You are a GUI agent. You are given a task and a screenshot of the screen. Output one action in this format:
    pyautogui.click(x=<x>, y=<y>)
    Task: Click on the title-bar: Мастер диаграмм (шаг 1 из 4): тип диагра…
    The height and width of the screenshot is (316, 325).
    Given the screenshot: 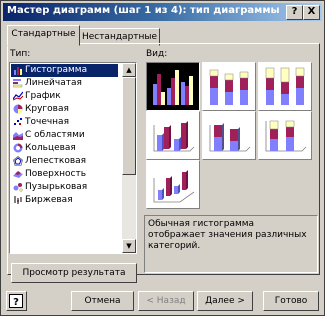 What is the action you would take?
    pyautogui.click(x=162, y=12)
    